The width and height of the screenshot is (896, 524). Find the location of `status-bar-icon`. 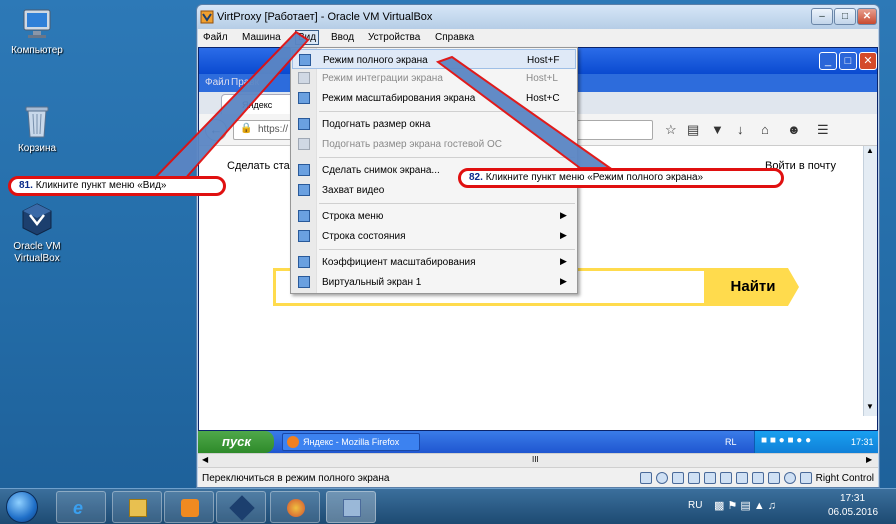

status-bar-icon is located at coordinates (304, 236).